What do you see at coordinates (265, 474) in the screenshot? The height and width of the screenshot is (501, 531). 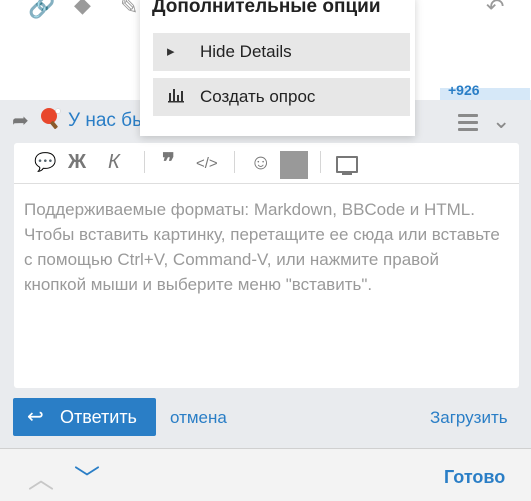 I see `keyboard-accessory-bar: ︿ ﹀ Готово` at bounding box center [265, 474].